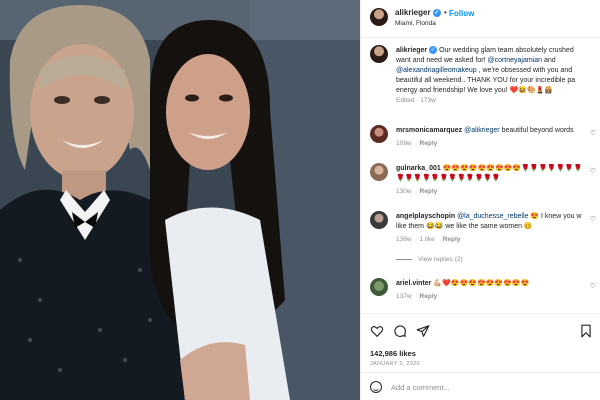 The width and height of the screenshot is (600, 400). What do you see at coordinates (537, 130) in the screenshot?
I see `comment-body: beautiful beyond words` at bounding box center [537, 130].